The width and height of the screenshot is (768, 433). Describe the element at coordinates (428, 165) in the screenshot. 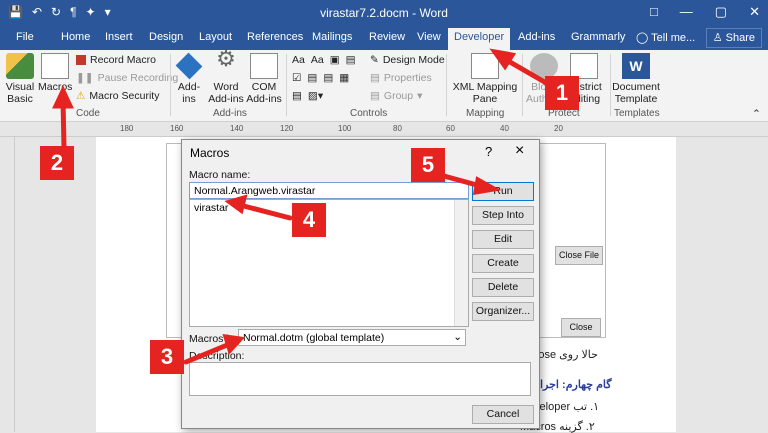

I see `annotation-badge-5: 5` at that location.